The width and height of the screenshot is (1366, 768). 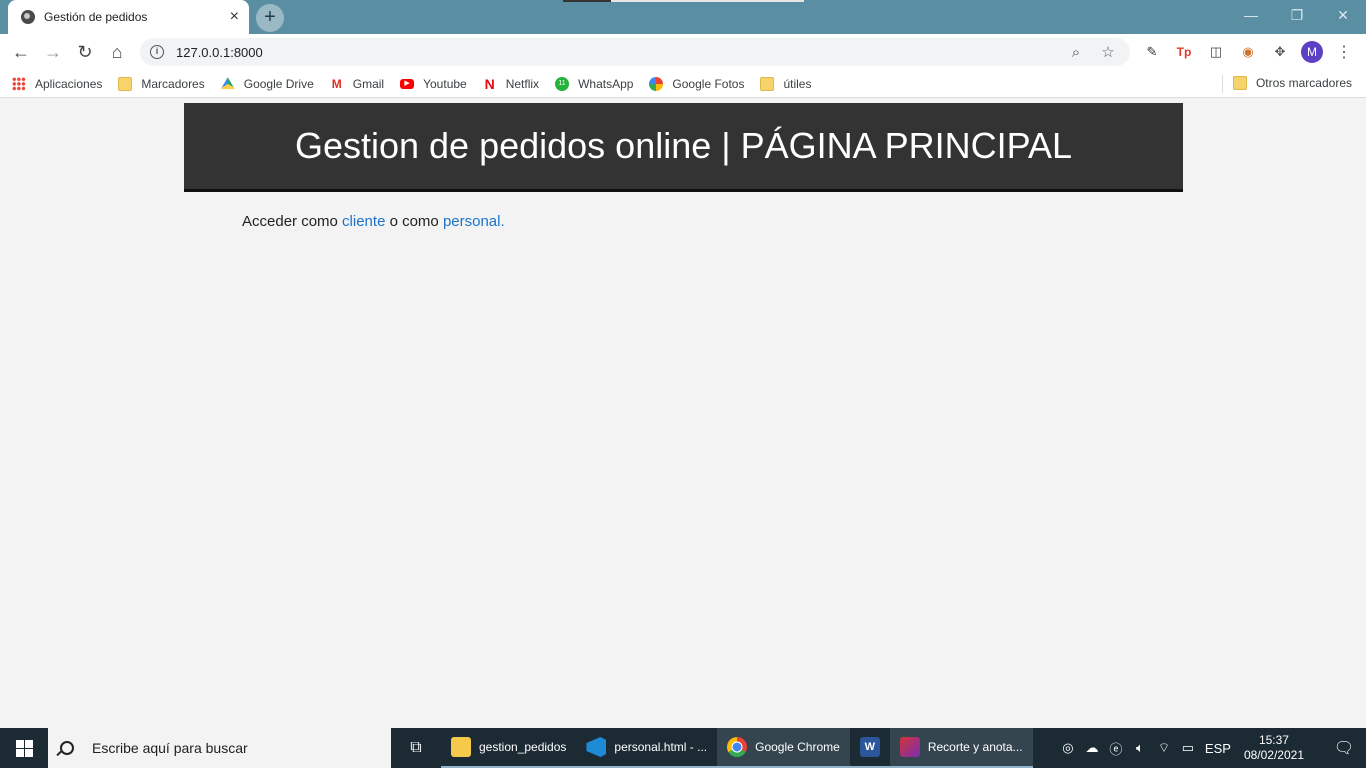 I want to click on start-button, so click(x=24, y=748).